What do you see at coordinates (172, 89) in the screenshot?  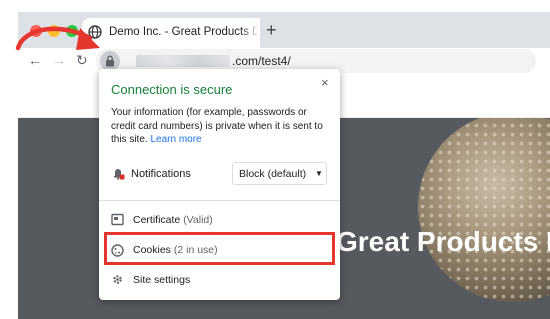 I see `connection-status-title: Connection is secure` at bounding box center [172, 89].